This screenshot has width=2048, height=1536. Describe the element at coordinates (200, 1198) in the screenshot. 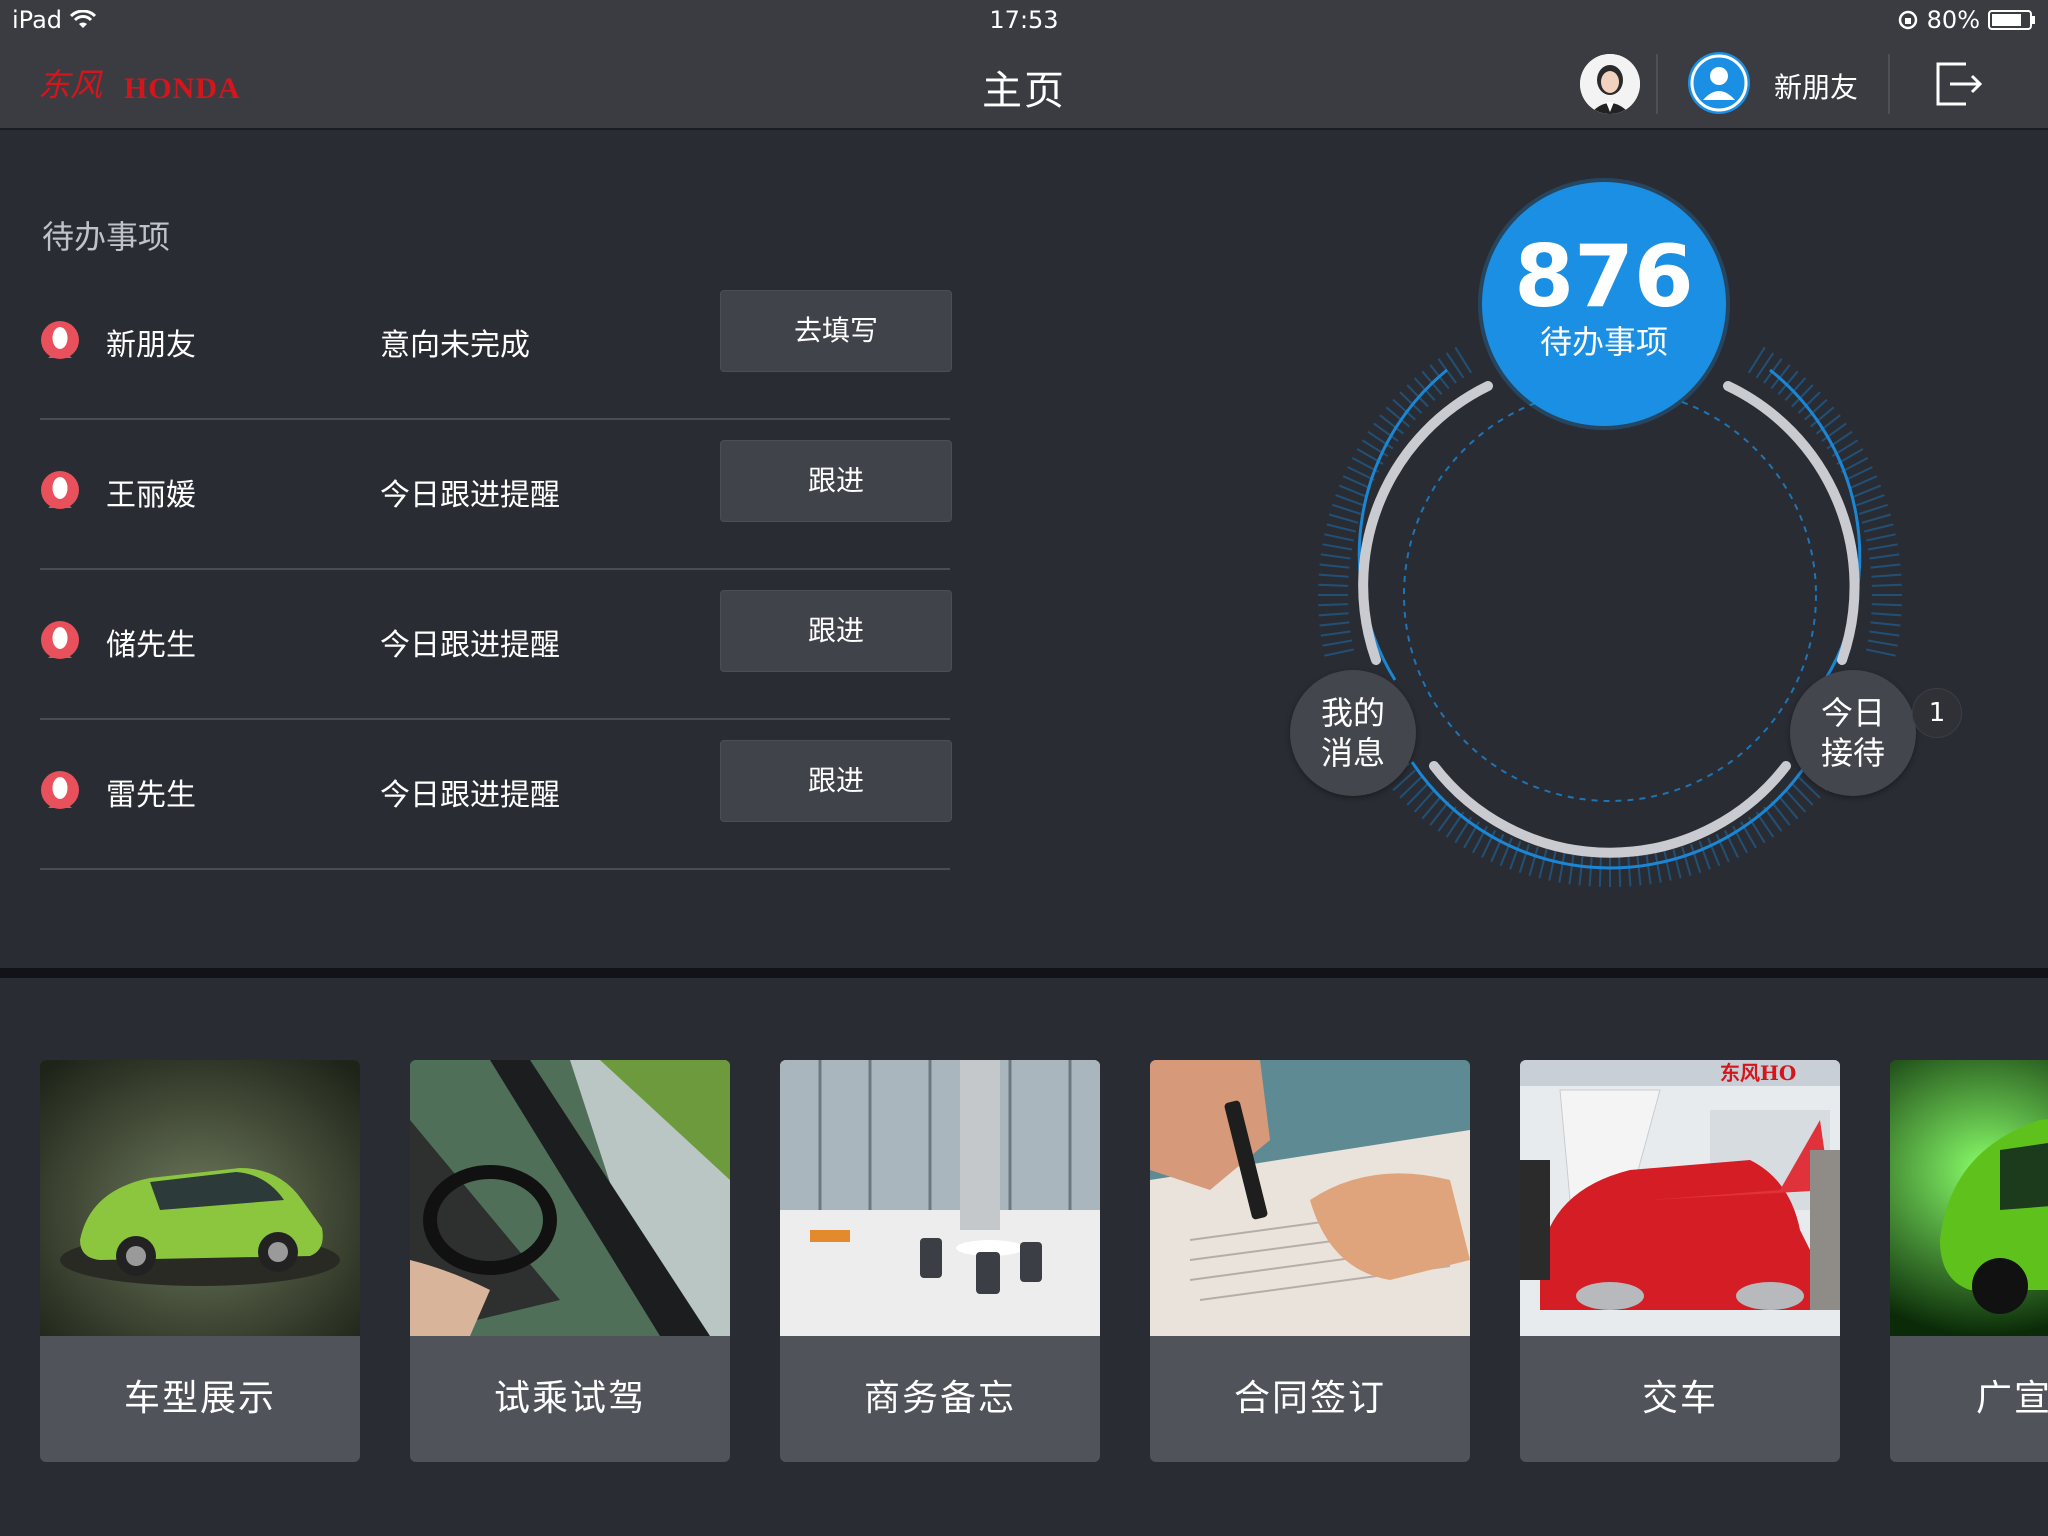

I see `car-models-image` at that location.